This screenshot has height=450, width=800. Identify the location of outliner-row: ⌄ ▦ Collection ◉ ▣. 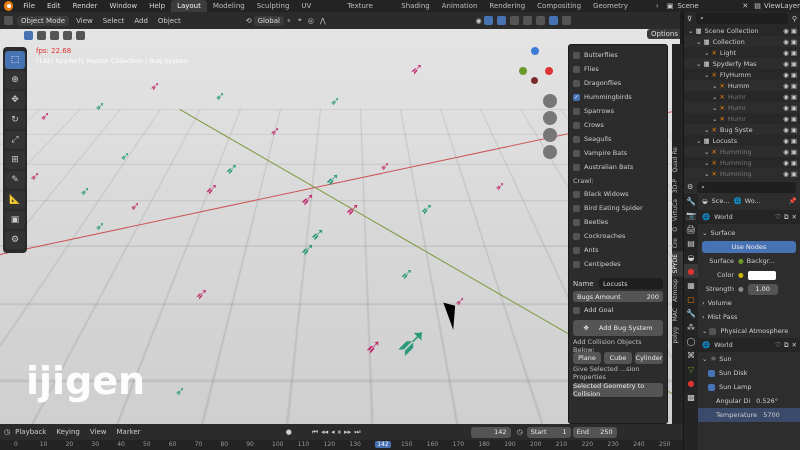
(742, 41).